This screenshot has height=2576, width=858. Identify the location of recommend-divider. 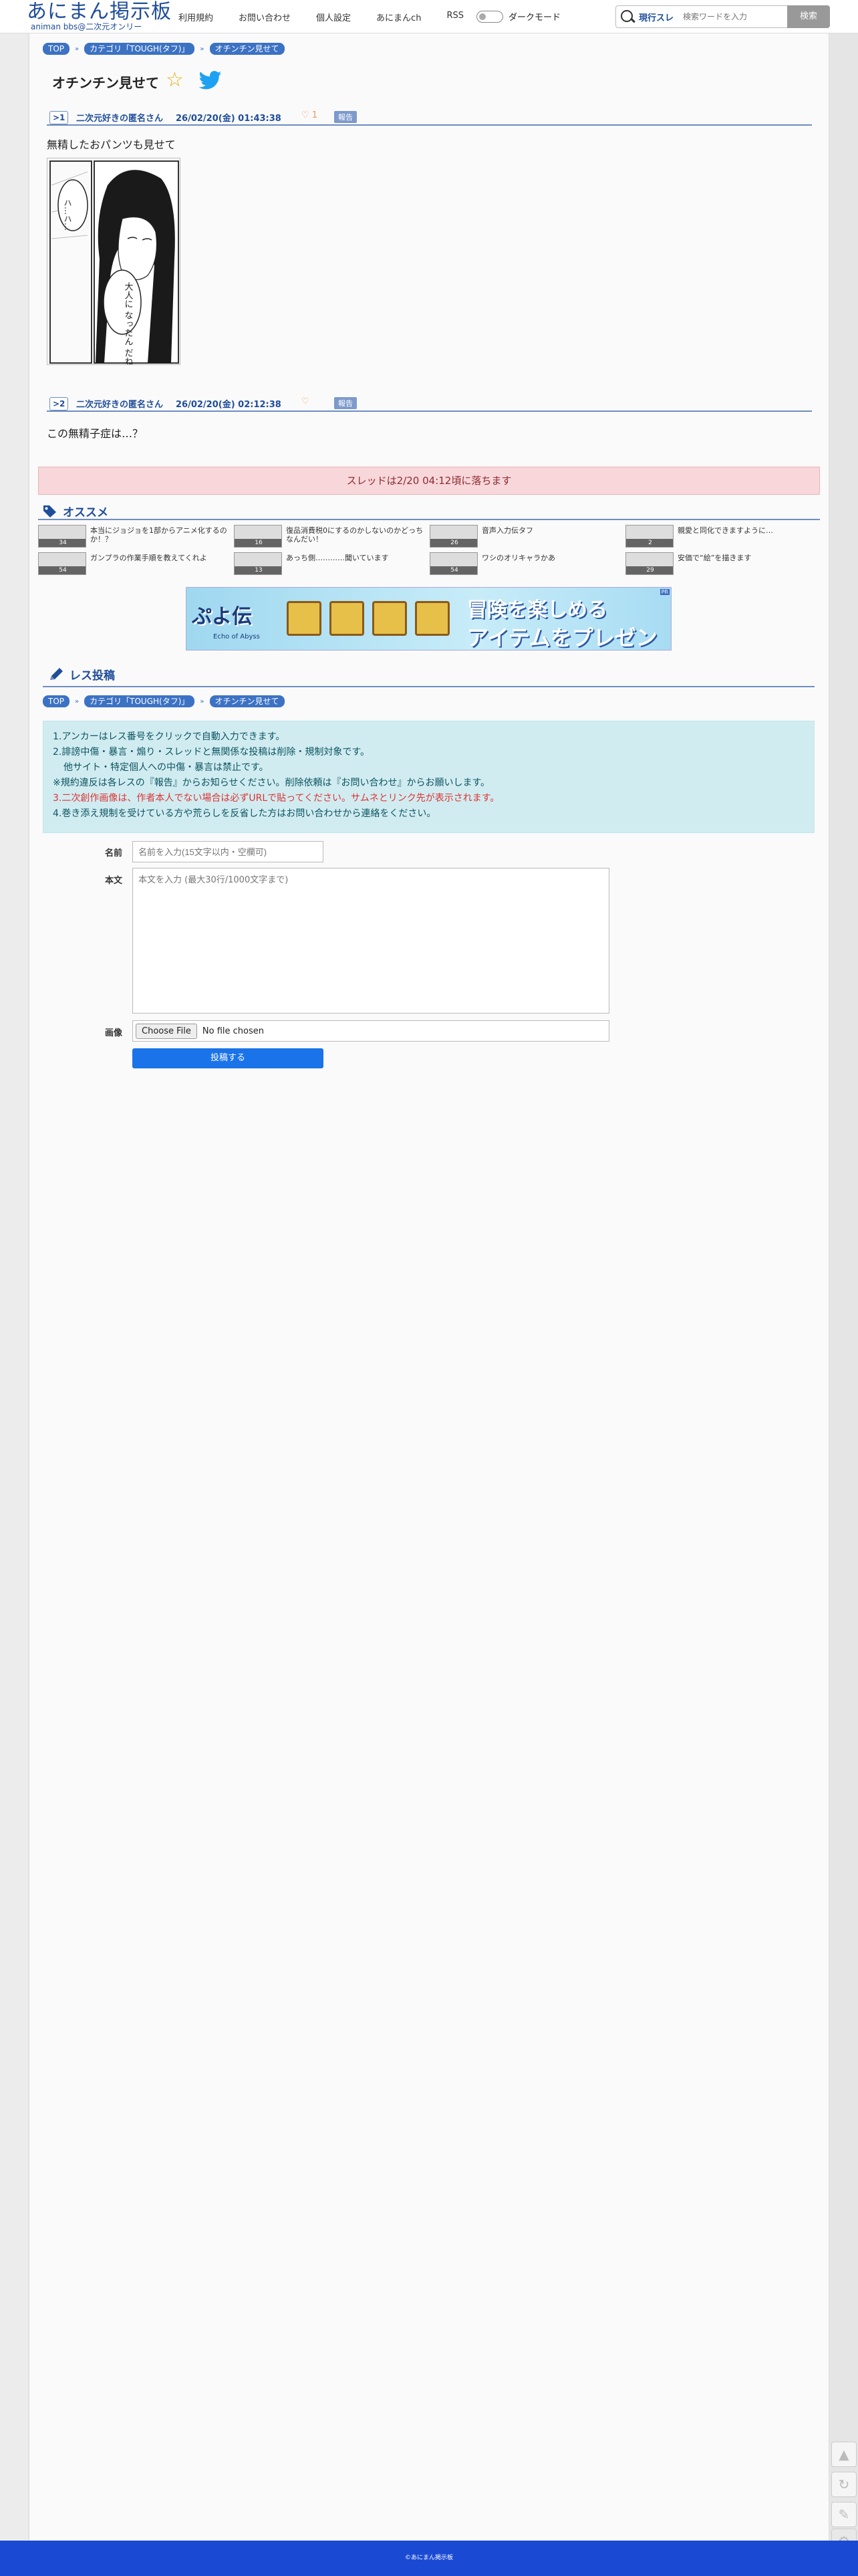
(429, 519).